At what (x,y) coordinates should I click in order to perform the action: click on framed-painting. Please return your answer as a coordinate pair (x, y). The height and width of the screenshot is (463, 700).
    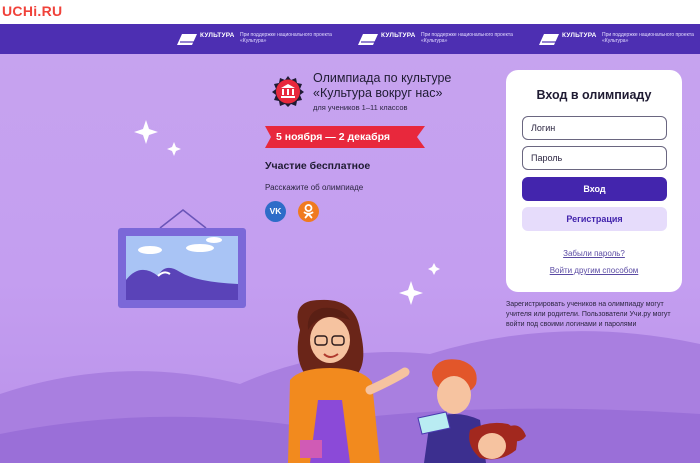
    Looking at the image, I should click on (182, 258).